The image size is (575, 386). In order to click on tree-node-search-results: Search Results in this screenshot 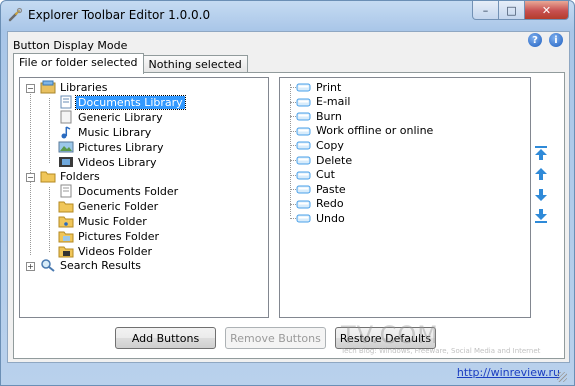, I will do `click(91, 265)`.